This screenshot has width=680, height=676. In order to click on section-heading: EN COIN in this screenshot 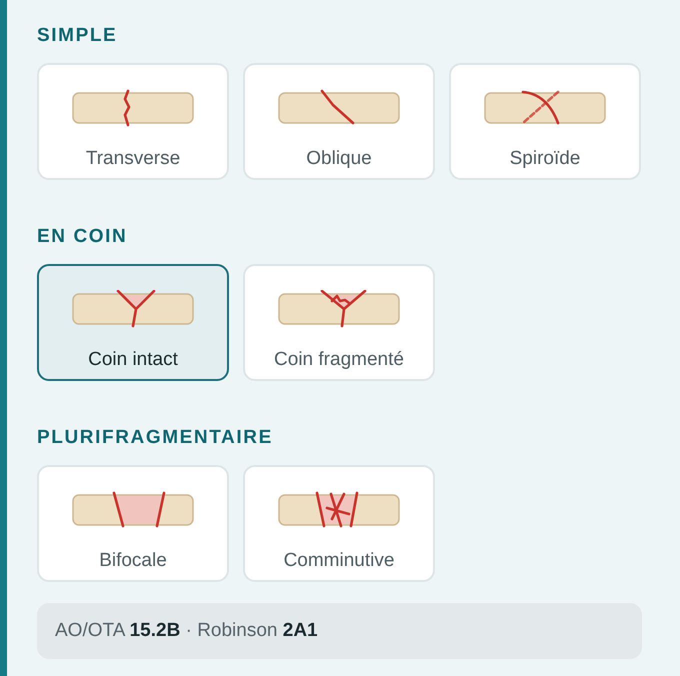, I will do `click(82, 237)`.